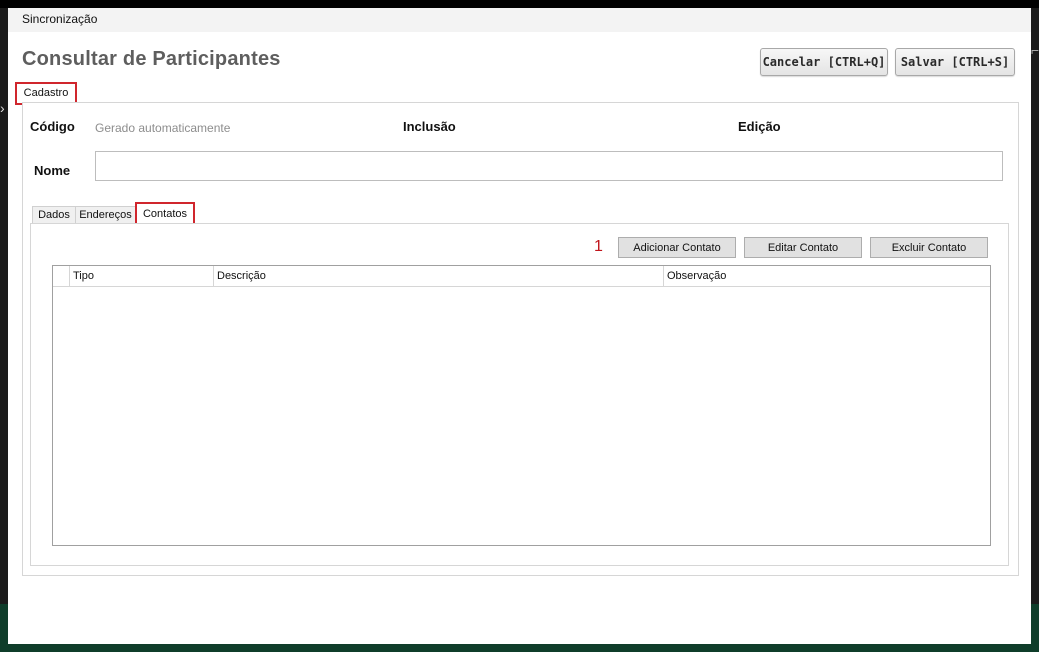  I want to click on codigo-label: Código, so click(52, 126).